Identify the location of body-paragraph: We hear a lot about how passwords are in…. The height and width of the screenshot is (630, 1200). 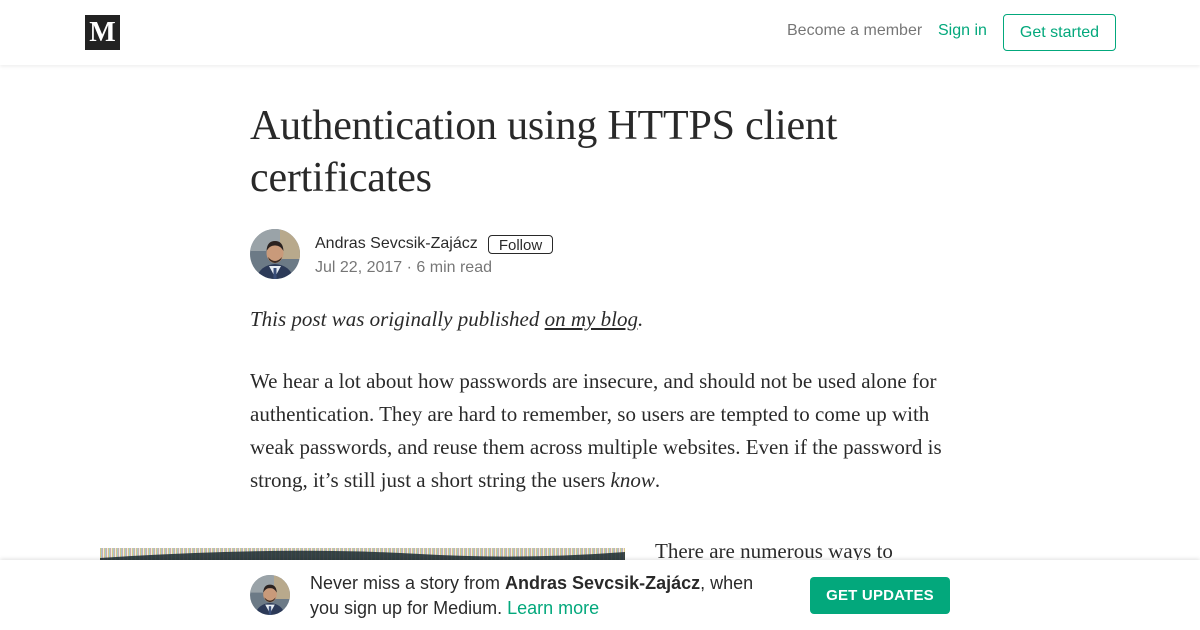
(600, 431).